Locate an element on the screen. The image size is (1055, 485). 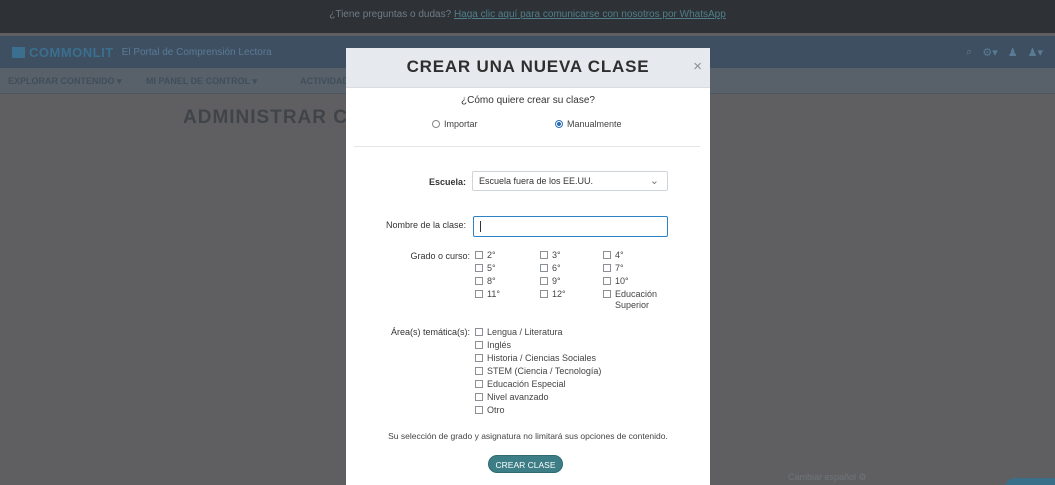
menu-dashboard: MI PANEL DE CONTROL ▾ is located at coordinates (201, 81).